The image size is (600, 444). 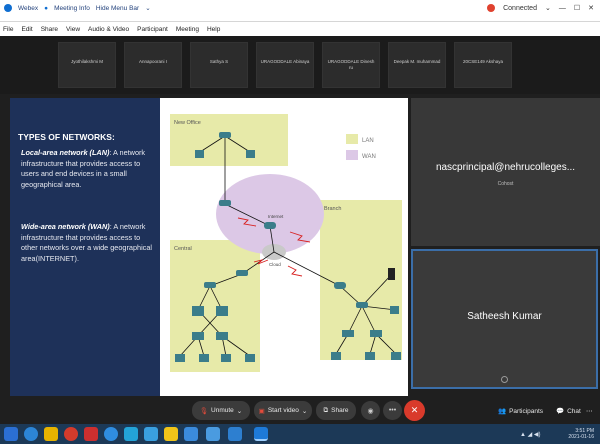 I want to click on branch-label: Branch, so click(x=332, y=209).